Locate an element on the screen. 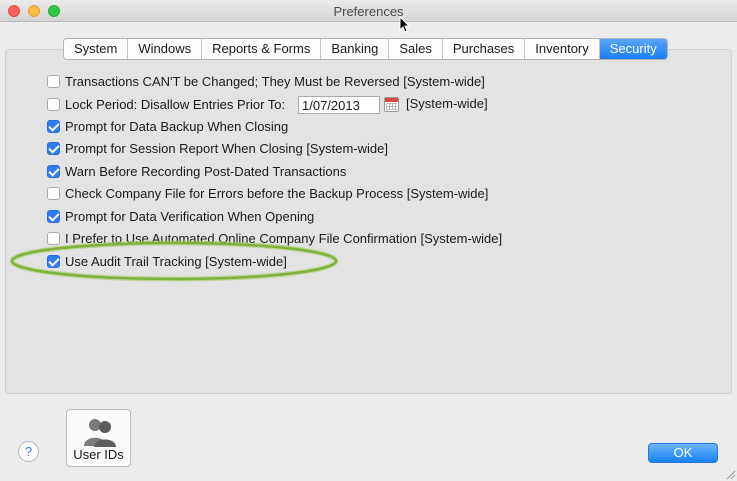  option-prompt-data-backup: Prompt for Data Backup When Closing is located at coordinates (167, 126).